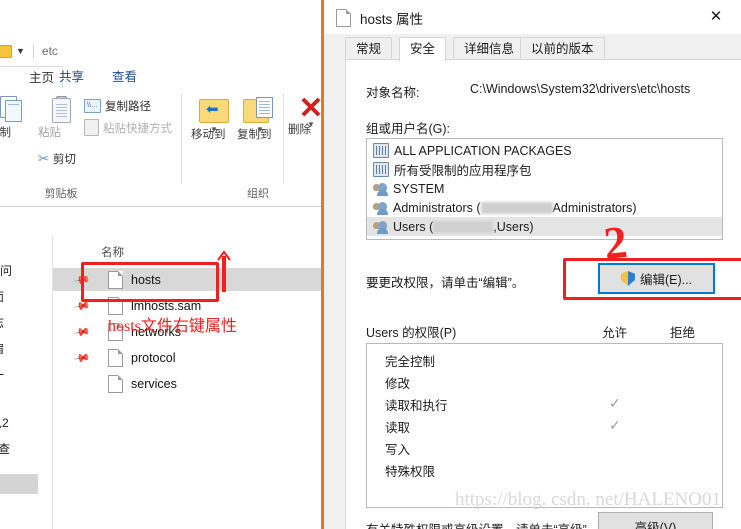 Image resolution: width=741 pixels, height=529 pixels. I want to click on annotation-box-hosts, so click(150, 282).